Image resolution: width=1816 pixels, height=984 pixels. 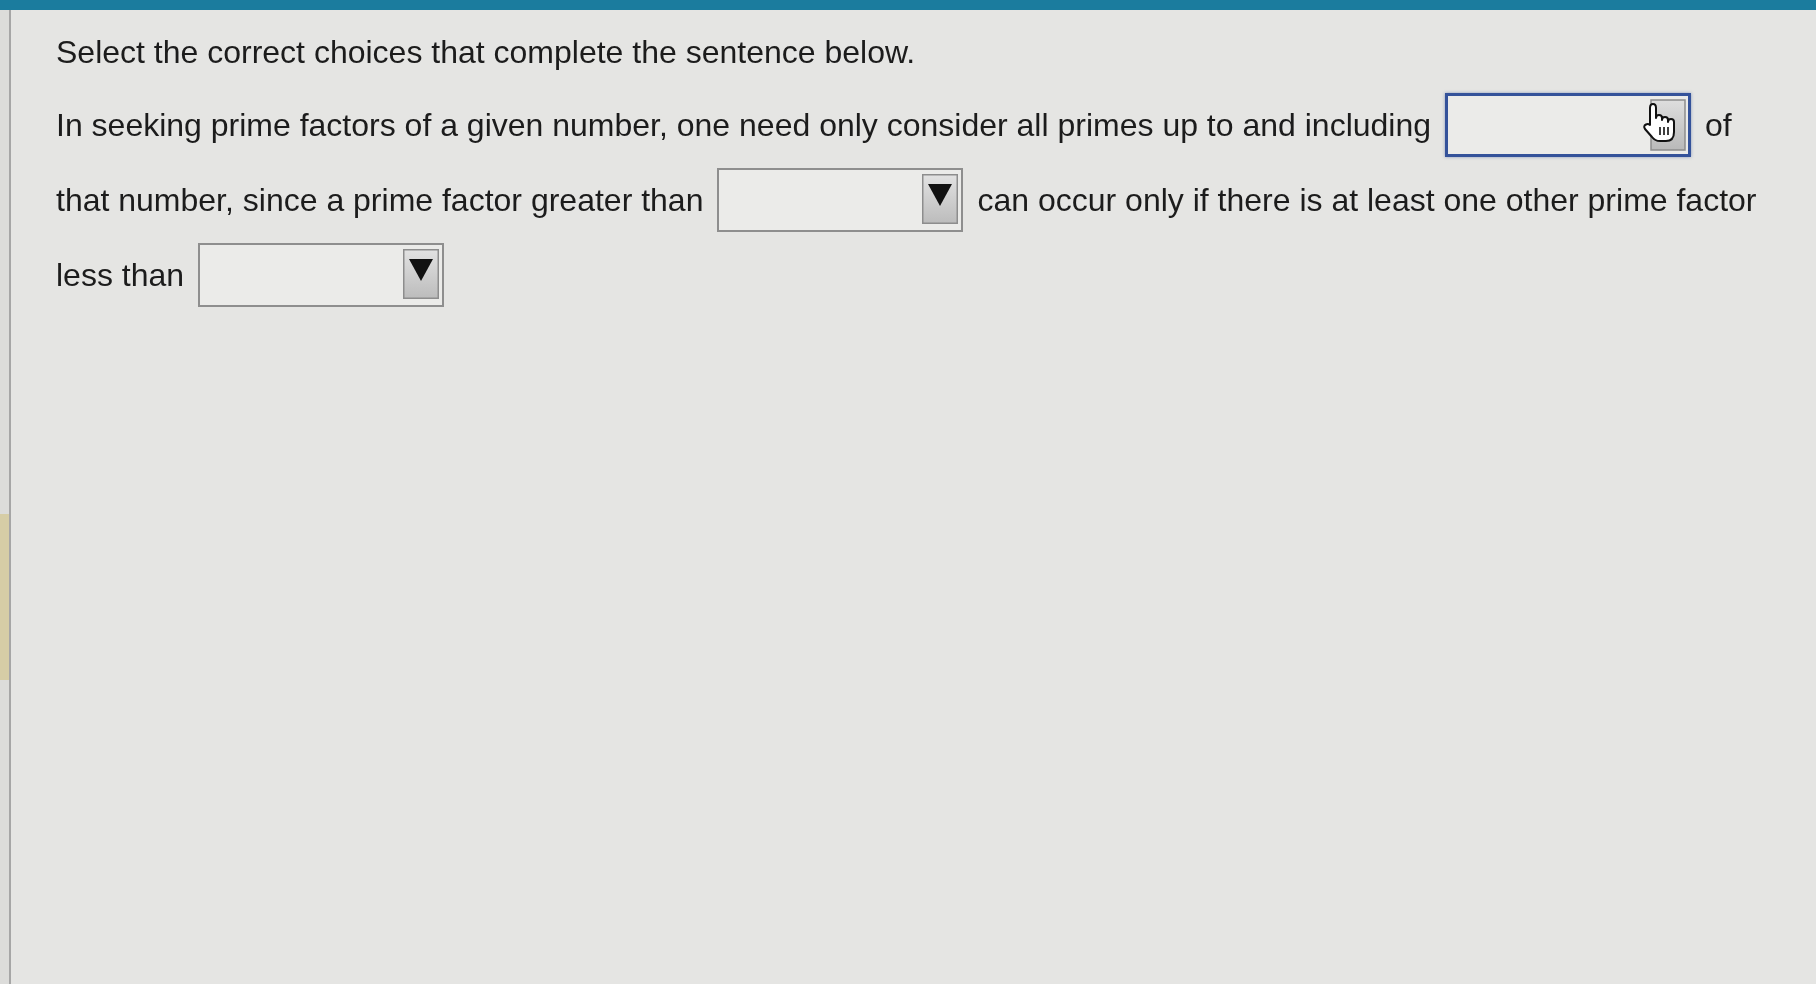 I want to click on sentence-text: that number, since a prime factor greater than, so click(x=380, y=200).